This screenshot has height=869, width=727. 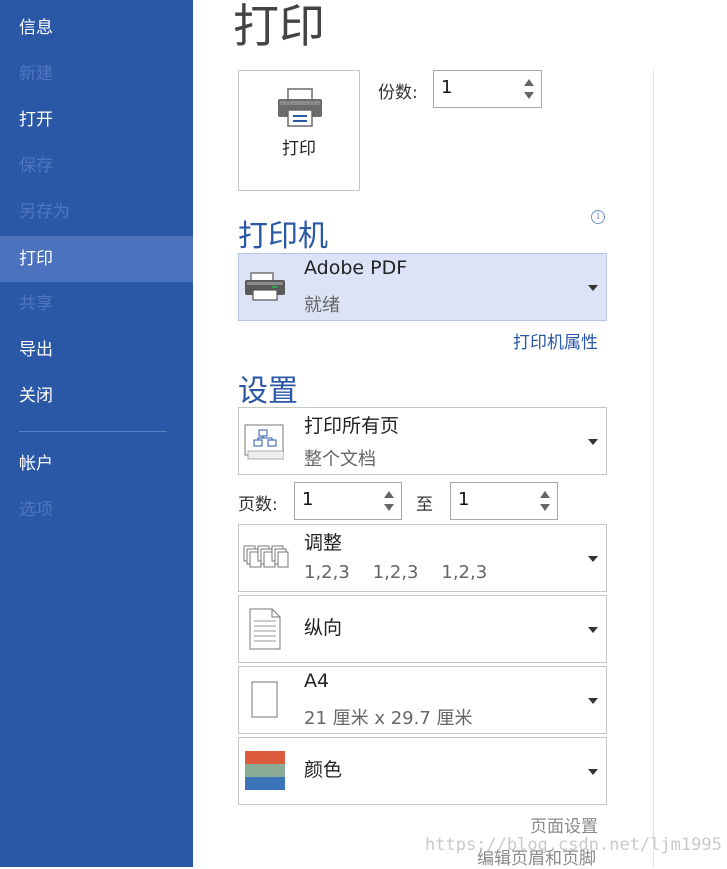 What do you see at coordinates (264, 699) in the screenshot?
I see `paper-size-icon` at bounding box center [264, 699].